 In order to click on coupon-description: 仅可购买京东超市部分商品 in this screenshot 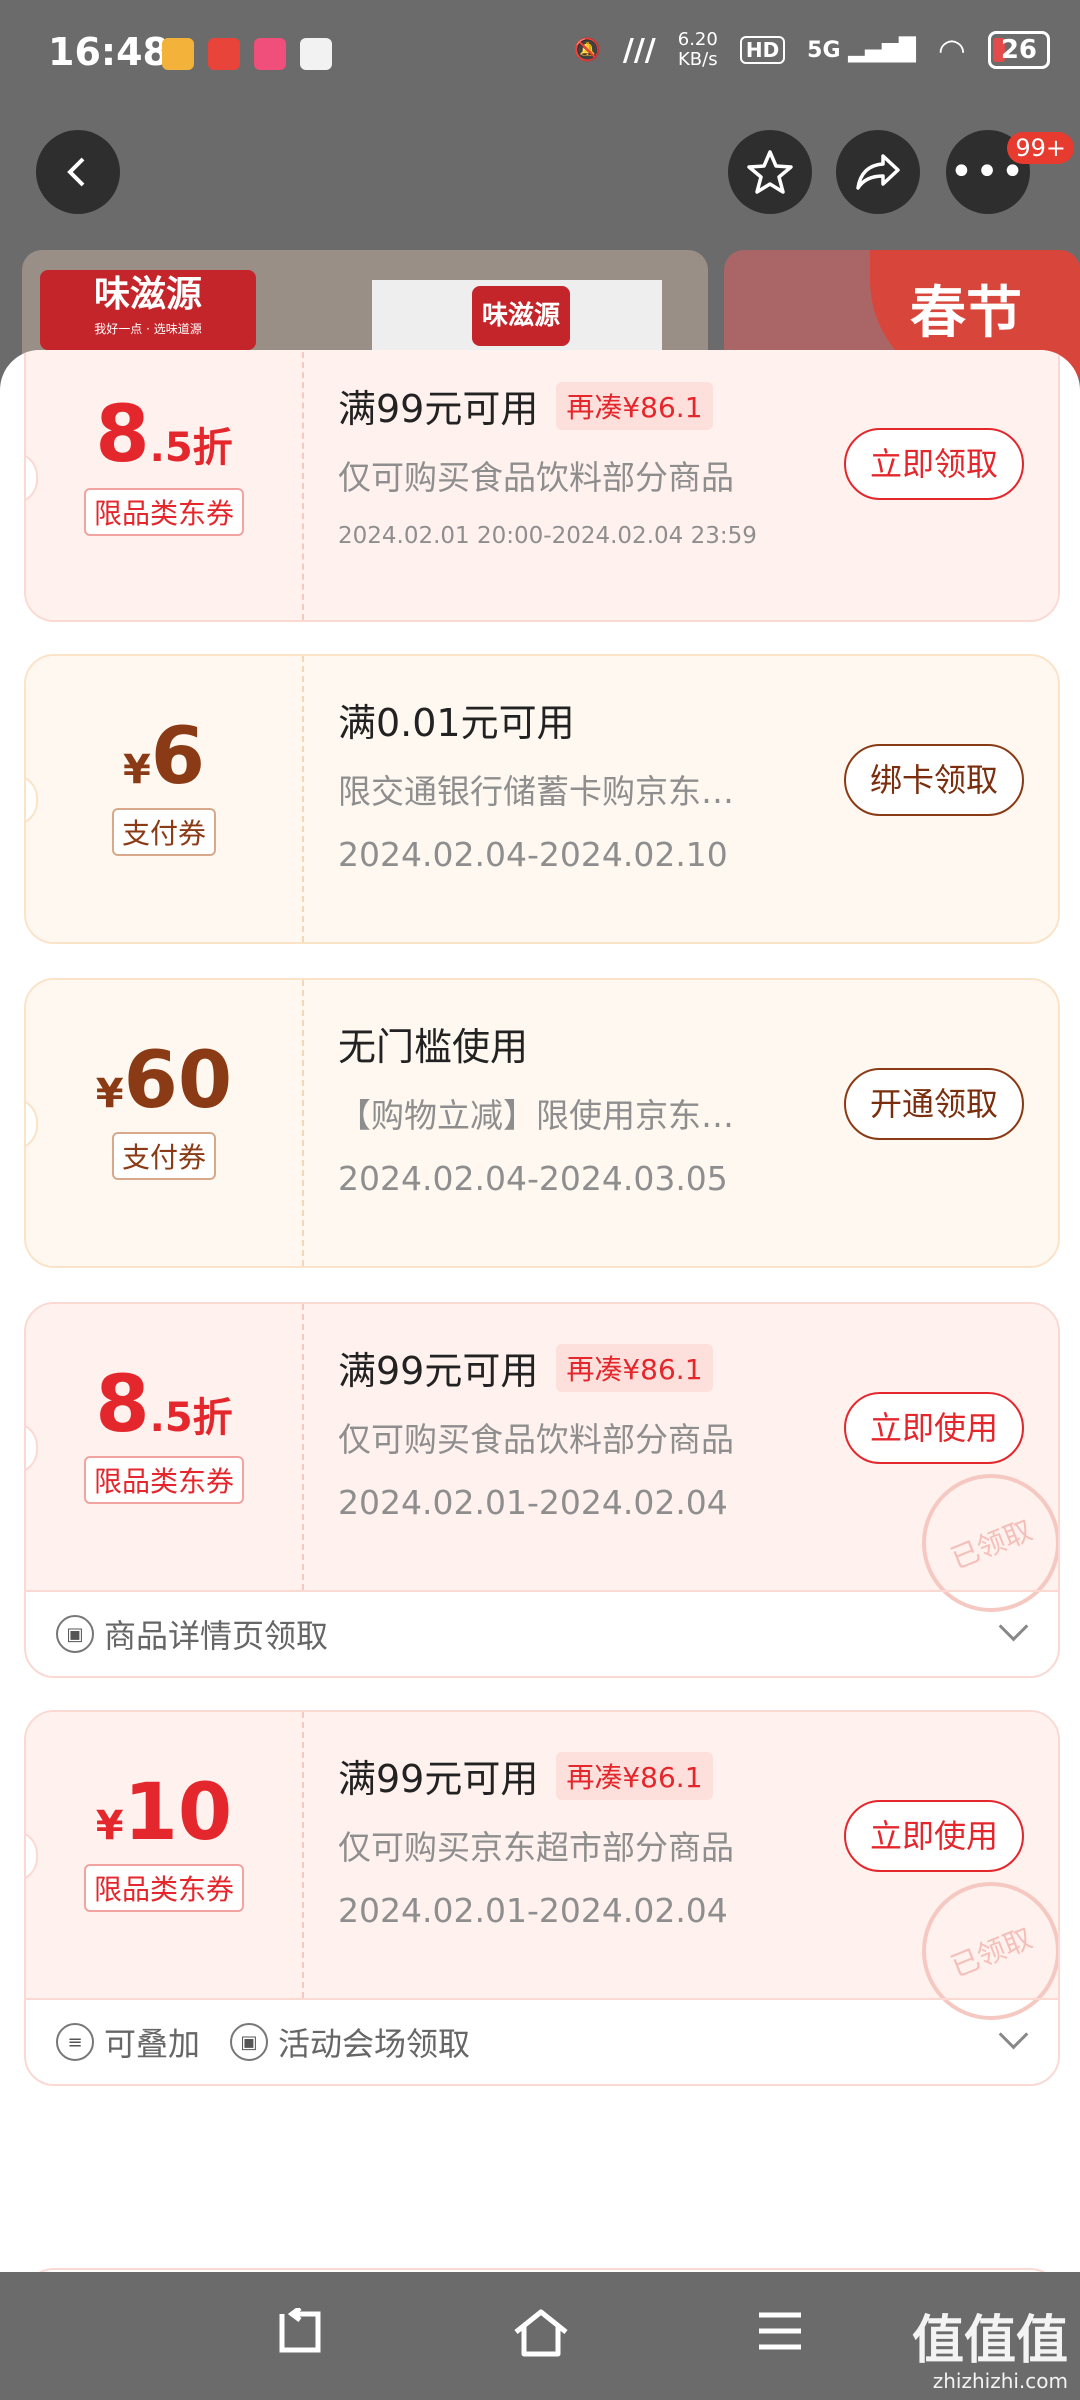, I will do `click(536, 1847)`.